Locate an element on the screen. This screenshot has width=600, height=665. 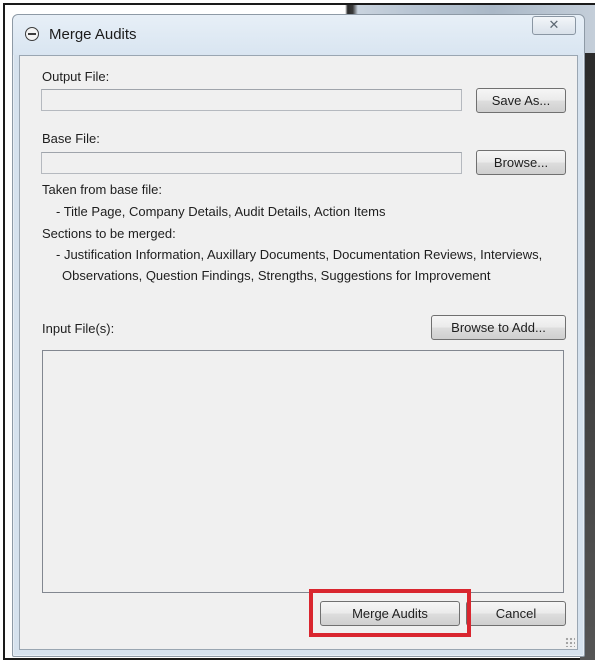
merge-button-highlight is located at coordinates (390, 613).